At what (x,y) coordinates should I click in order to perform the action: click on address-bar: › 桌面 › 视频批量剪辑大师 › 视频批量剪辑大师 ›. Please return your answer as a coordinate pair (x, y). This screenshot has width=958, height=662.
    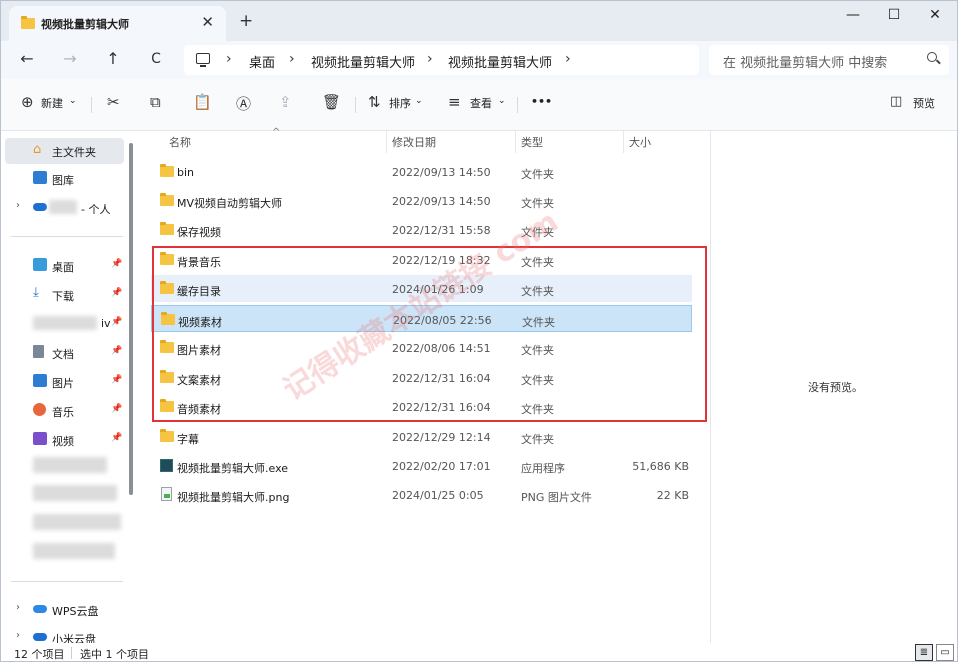
    Looking at the image, I should click on (441, 60).